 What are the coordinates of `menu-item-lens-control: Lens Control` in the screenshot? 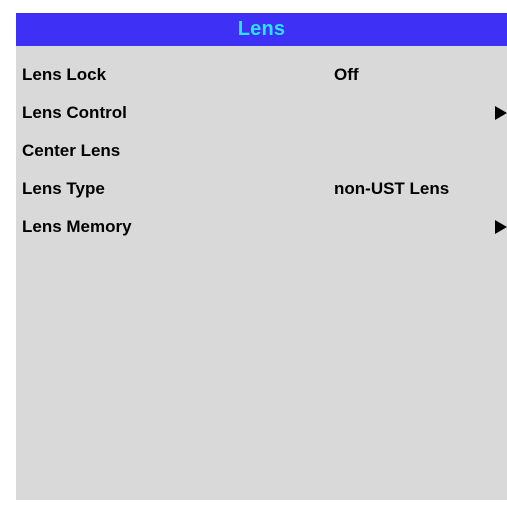 It's located at (261, 113).